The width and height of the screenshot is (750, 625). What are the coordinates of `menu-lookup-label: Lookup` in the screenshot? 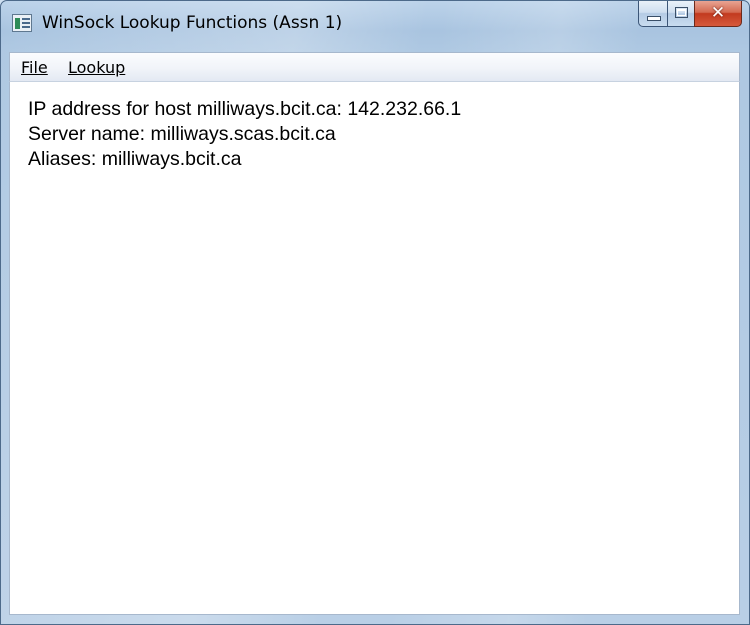 It's located at (97, 67).